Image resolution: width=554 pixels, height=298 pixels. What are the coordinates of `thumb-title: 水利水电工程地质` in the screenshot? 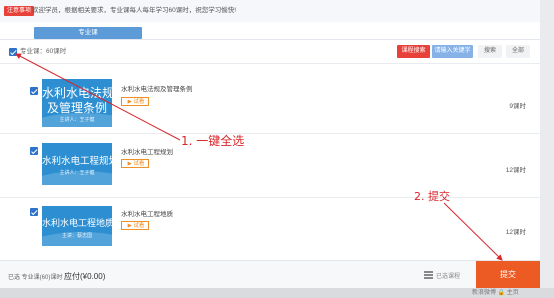 It's located at (77, 224).